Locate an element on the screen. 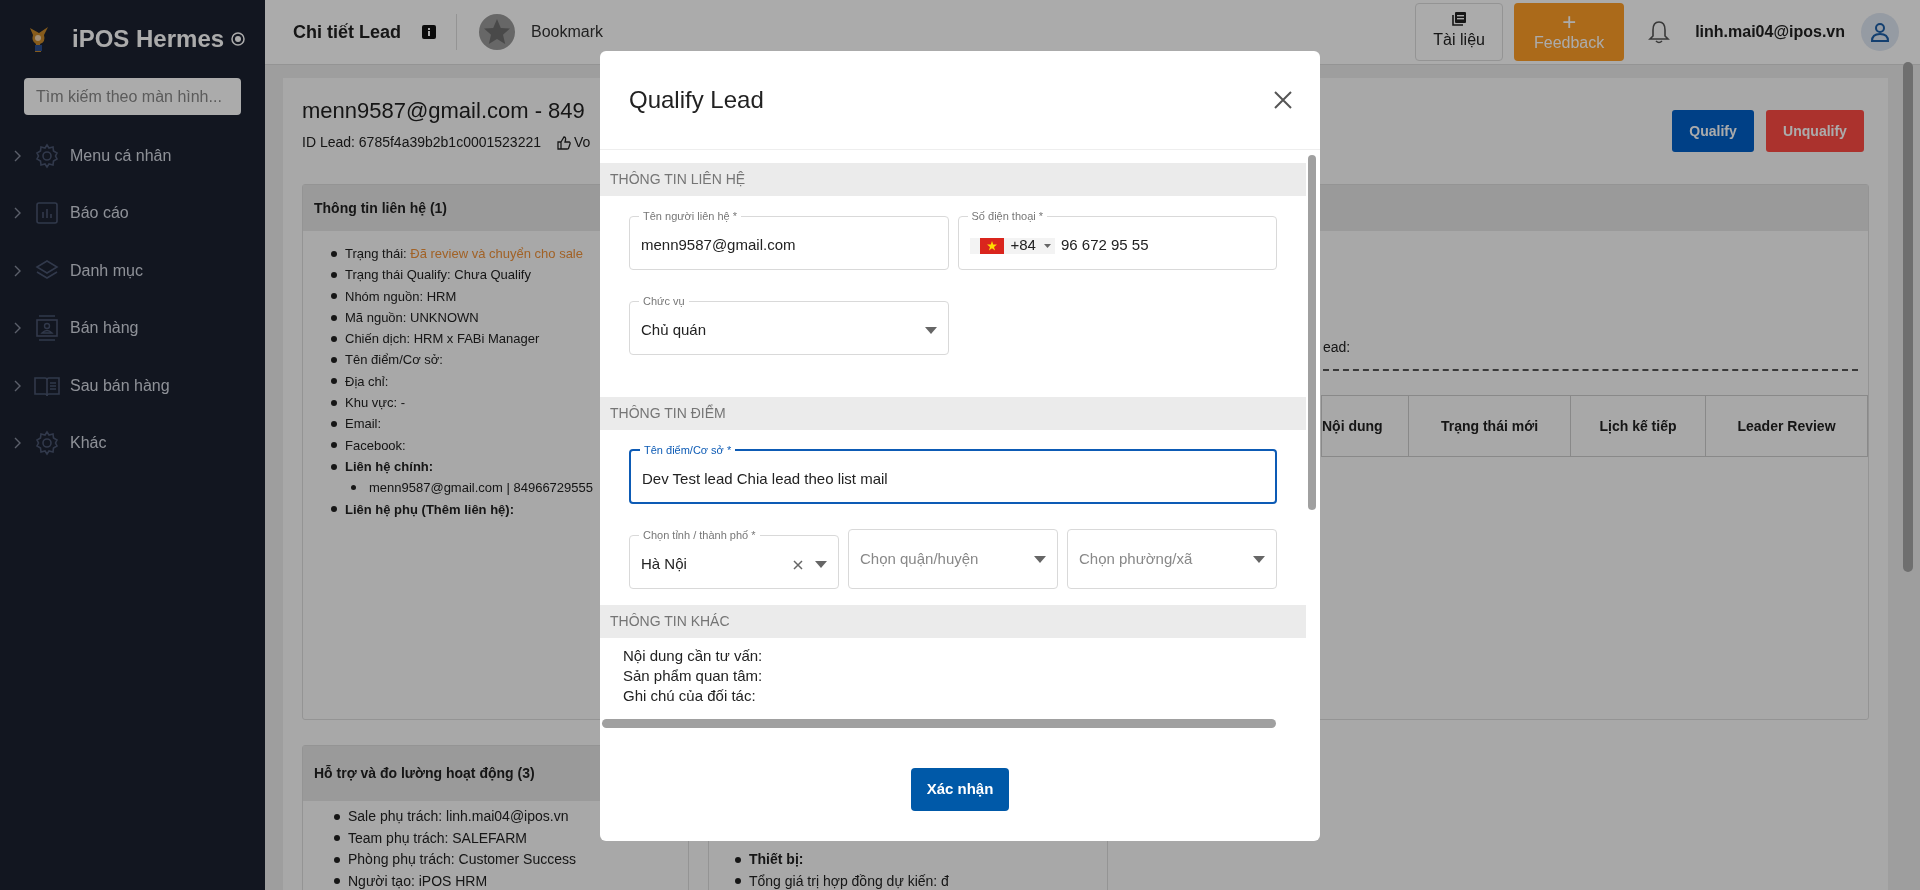  country-code-select: +84 is located at coordinates (1012, 245).